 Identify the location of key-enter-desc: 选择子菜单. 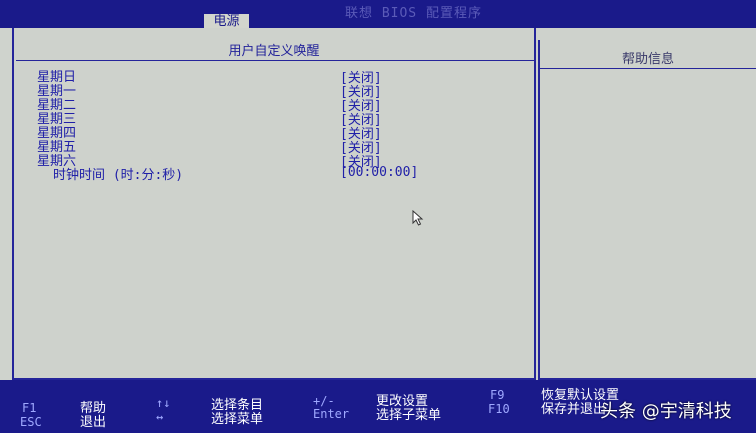
(409, 415).